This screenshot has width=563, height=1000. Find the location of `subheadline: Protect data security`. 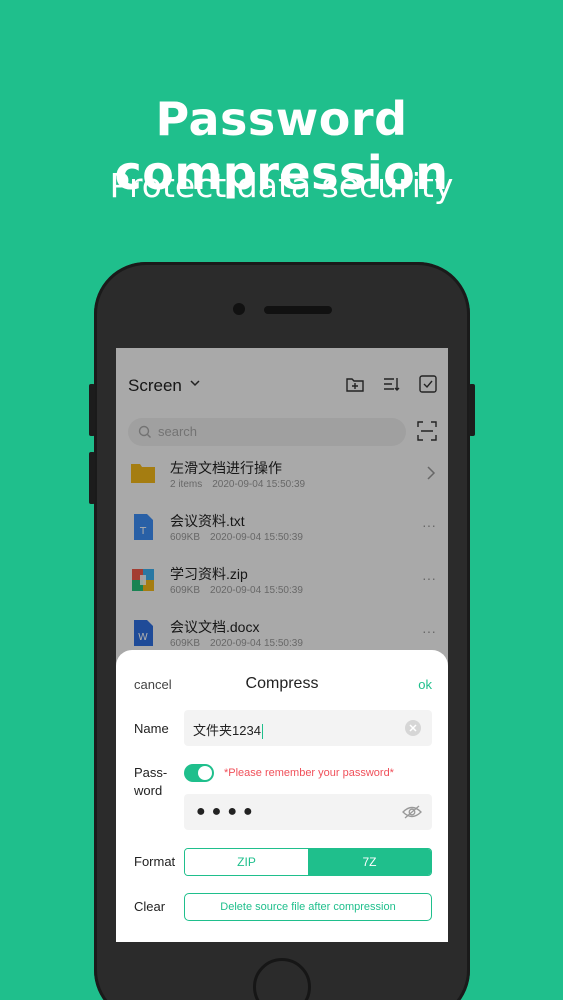

subheadline: Protect data security is located at coordinates (281, 185).